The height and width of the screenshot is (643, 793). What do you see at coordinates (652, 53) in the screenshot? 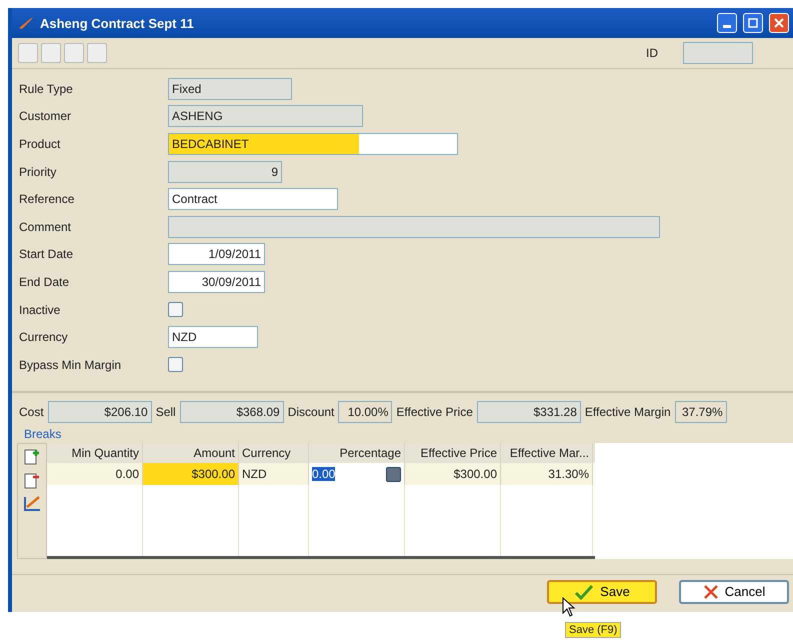
I see `id-label: ID` at bounding box center [652, 53].